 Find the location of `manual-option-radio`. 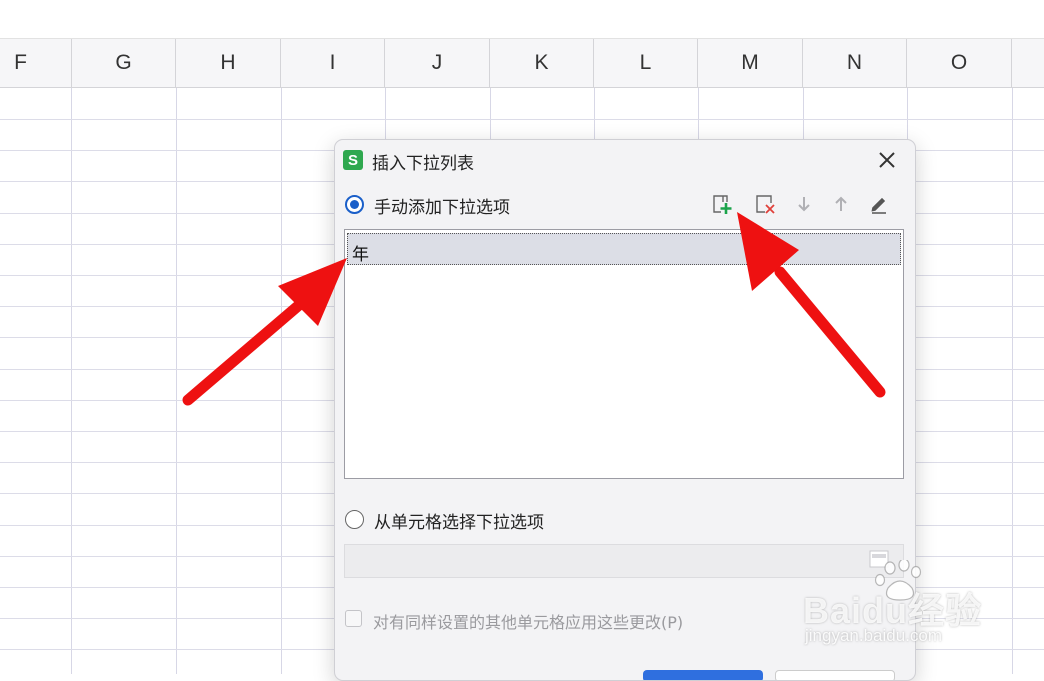

manual-option-radio is located at coordinates (354, 204).